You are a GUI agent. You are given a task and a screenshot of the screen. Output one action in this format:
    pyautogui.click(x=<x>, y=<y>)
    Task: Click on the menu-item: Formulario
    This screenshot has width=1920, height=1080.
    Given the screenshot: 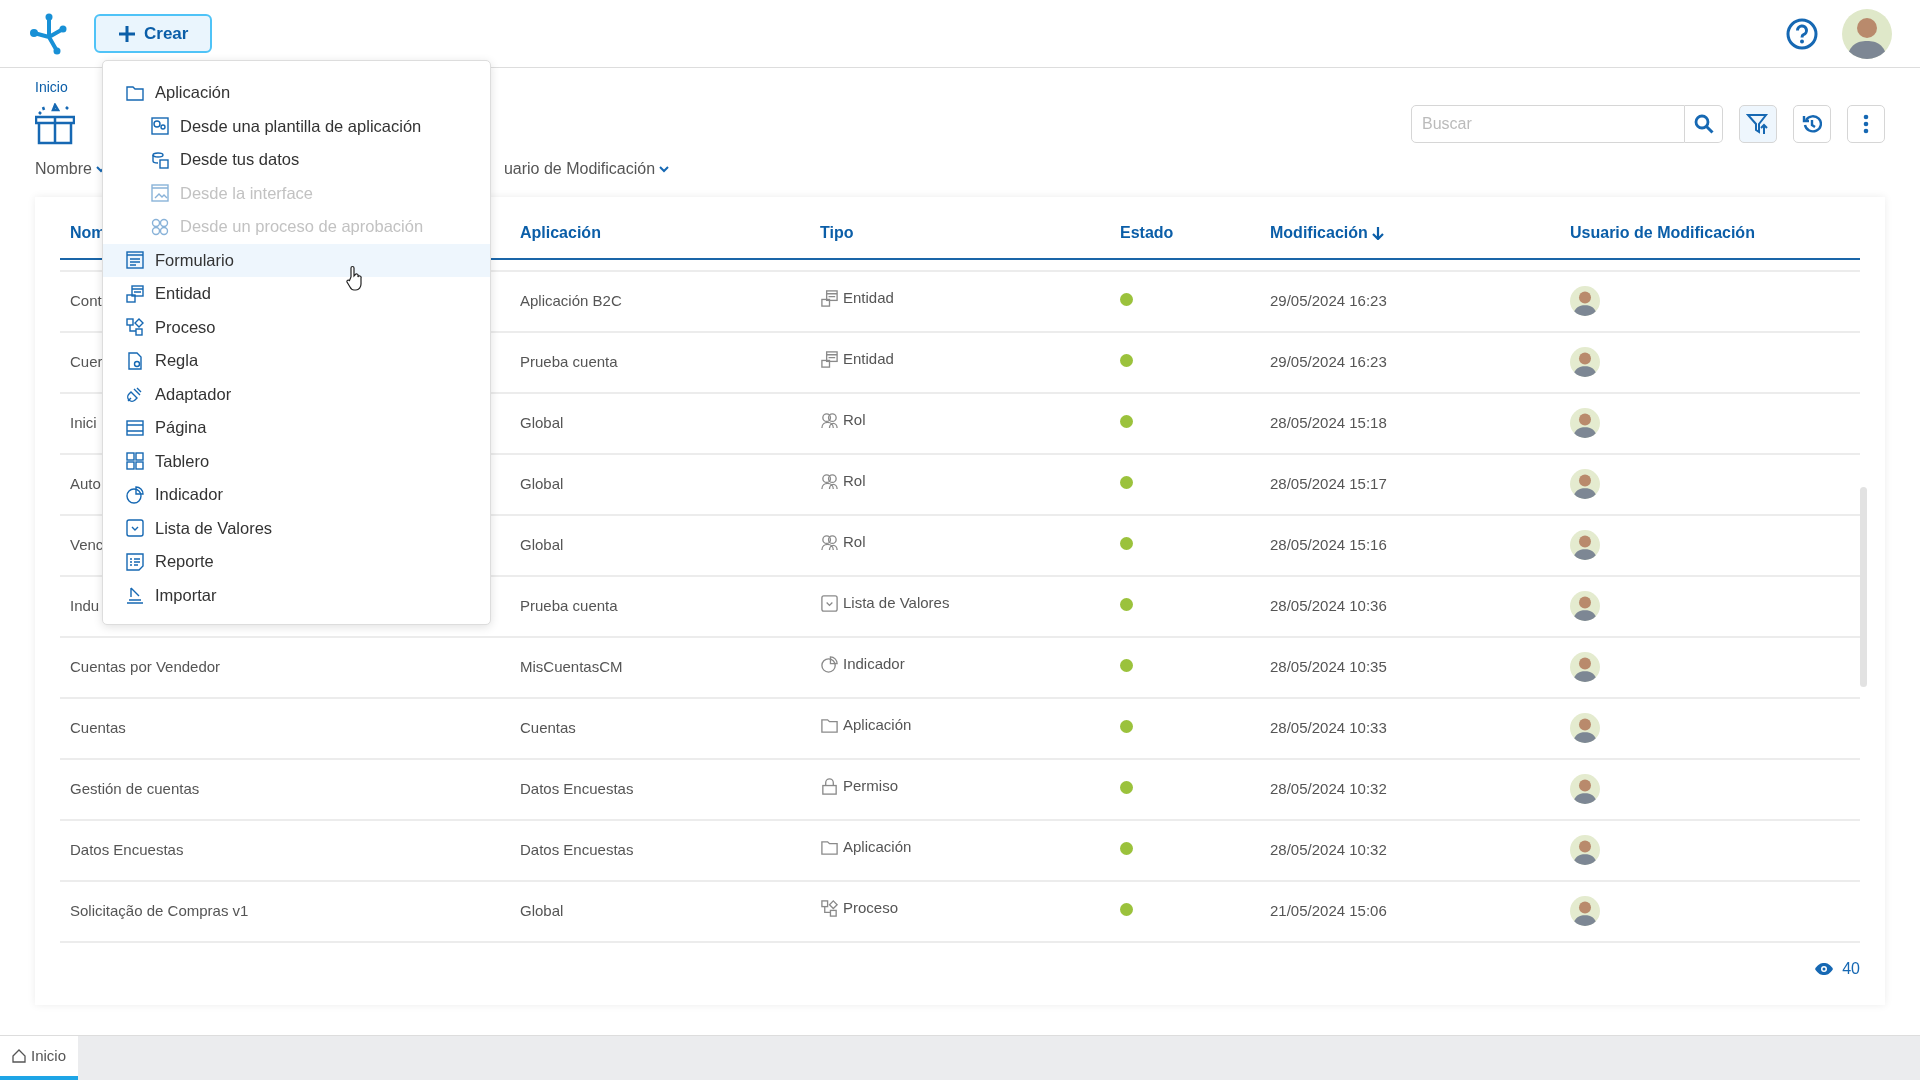 What is the action you would take?
    pyautogui.click(x=296, y=260)
    